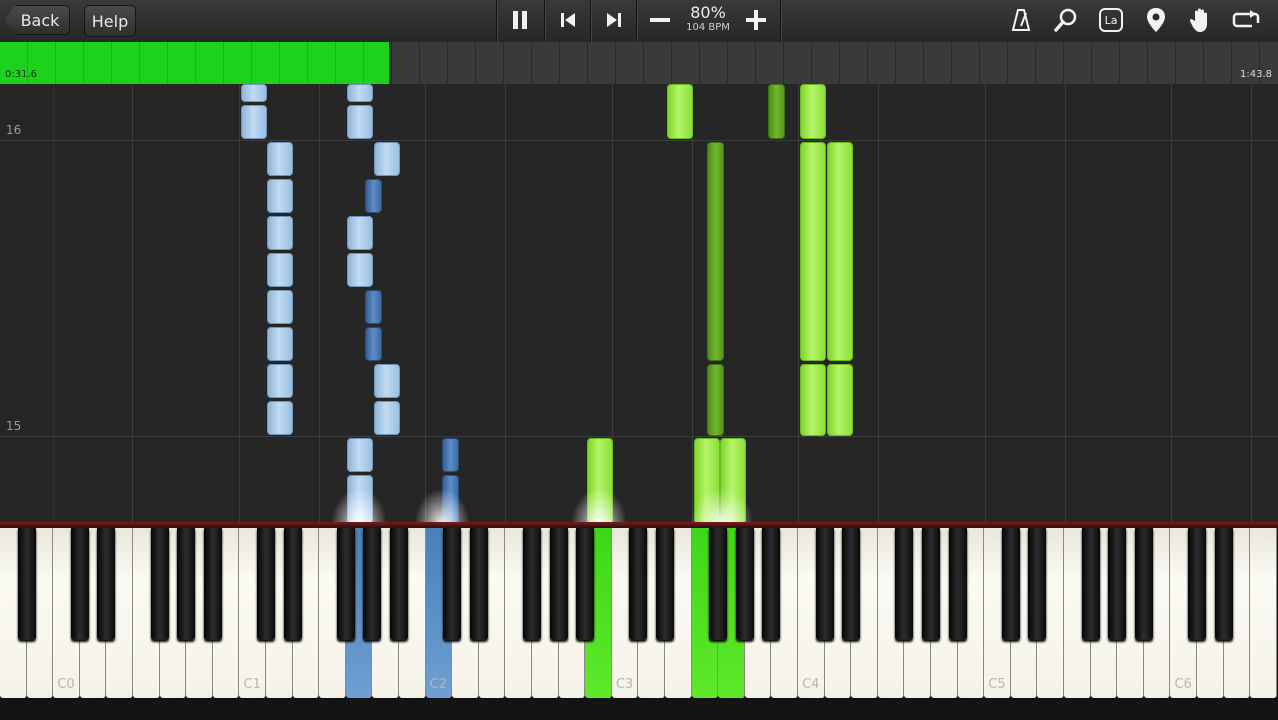 This screenshot has width=1278, height=720. Describe the element at coordinates (624, 684) in the screenshot. I see `octave-label: C3` at that location.